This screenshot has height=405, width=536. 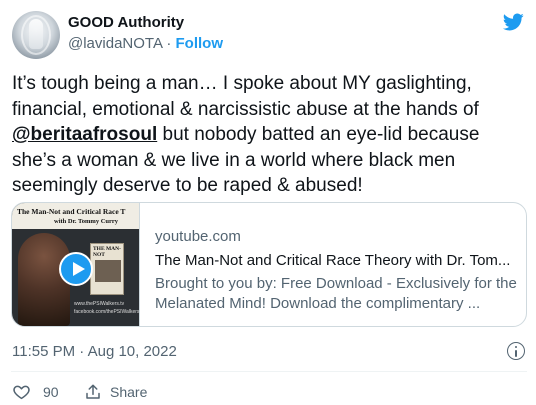 I want to click on play-icon, so click(x=76, y=269).